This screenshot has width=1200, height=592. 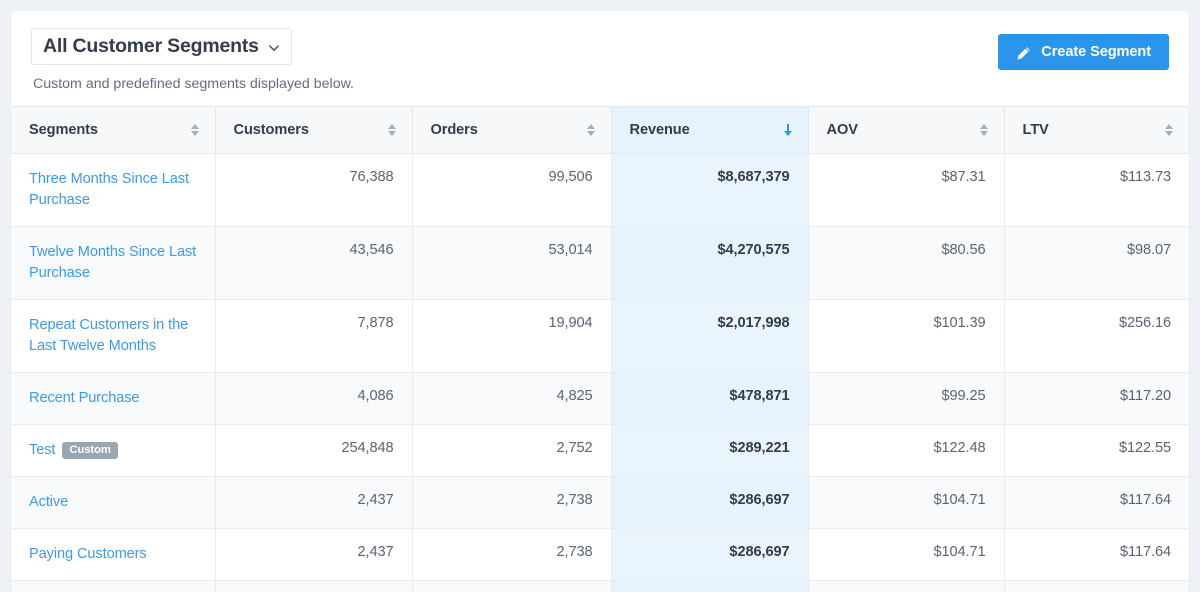 What do you see at coordinates (512, 130) in the screenshot?
I see `column-header-orders: Orders` at bounding box center [512, 130].